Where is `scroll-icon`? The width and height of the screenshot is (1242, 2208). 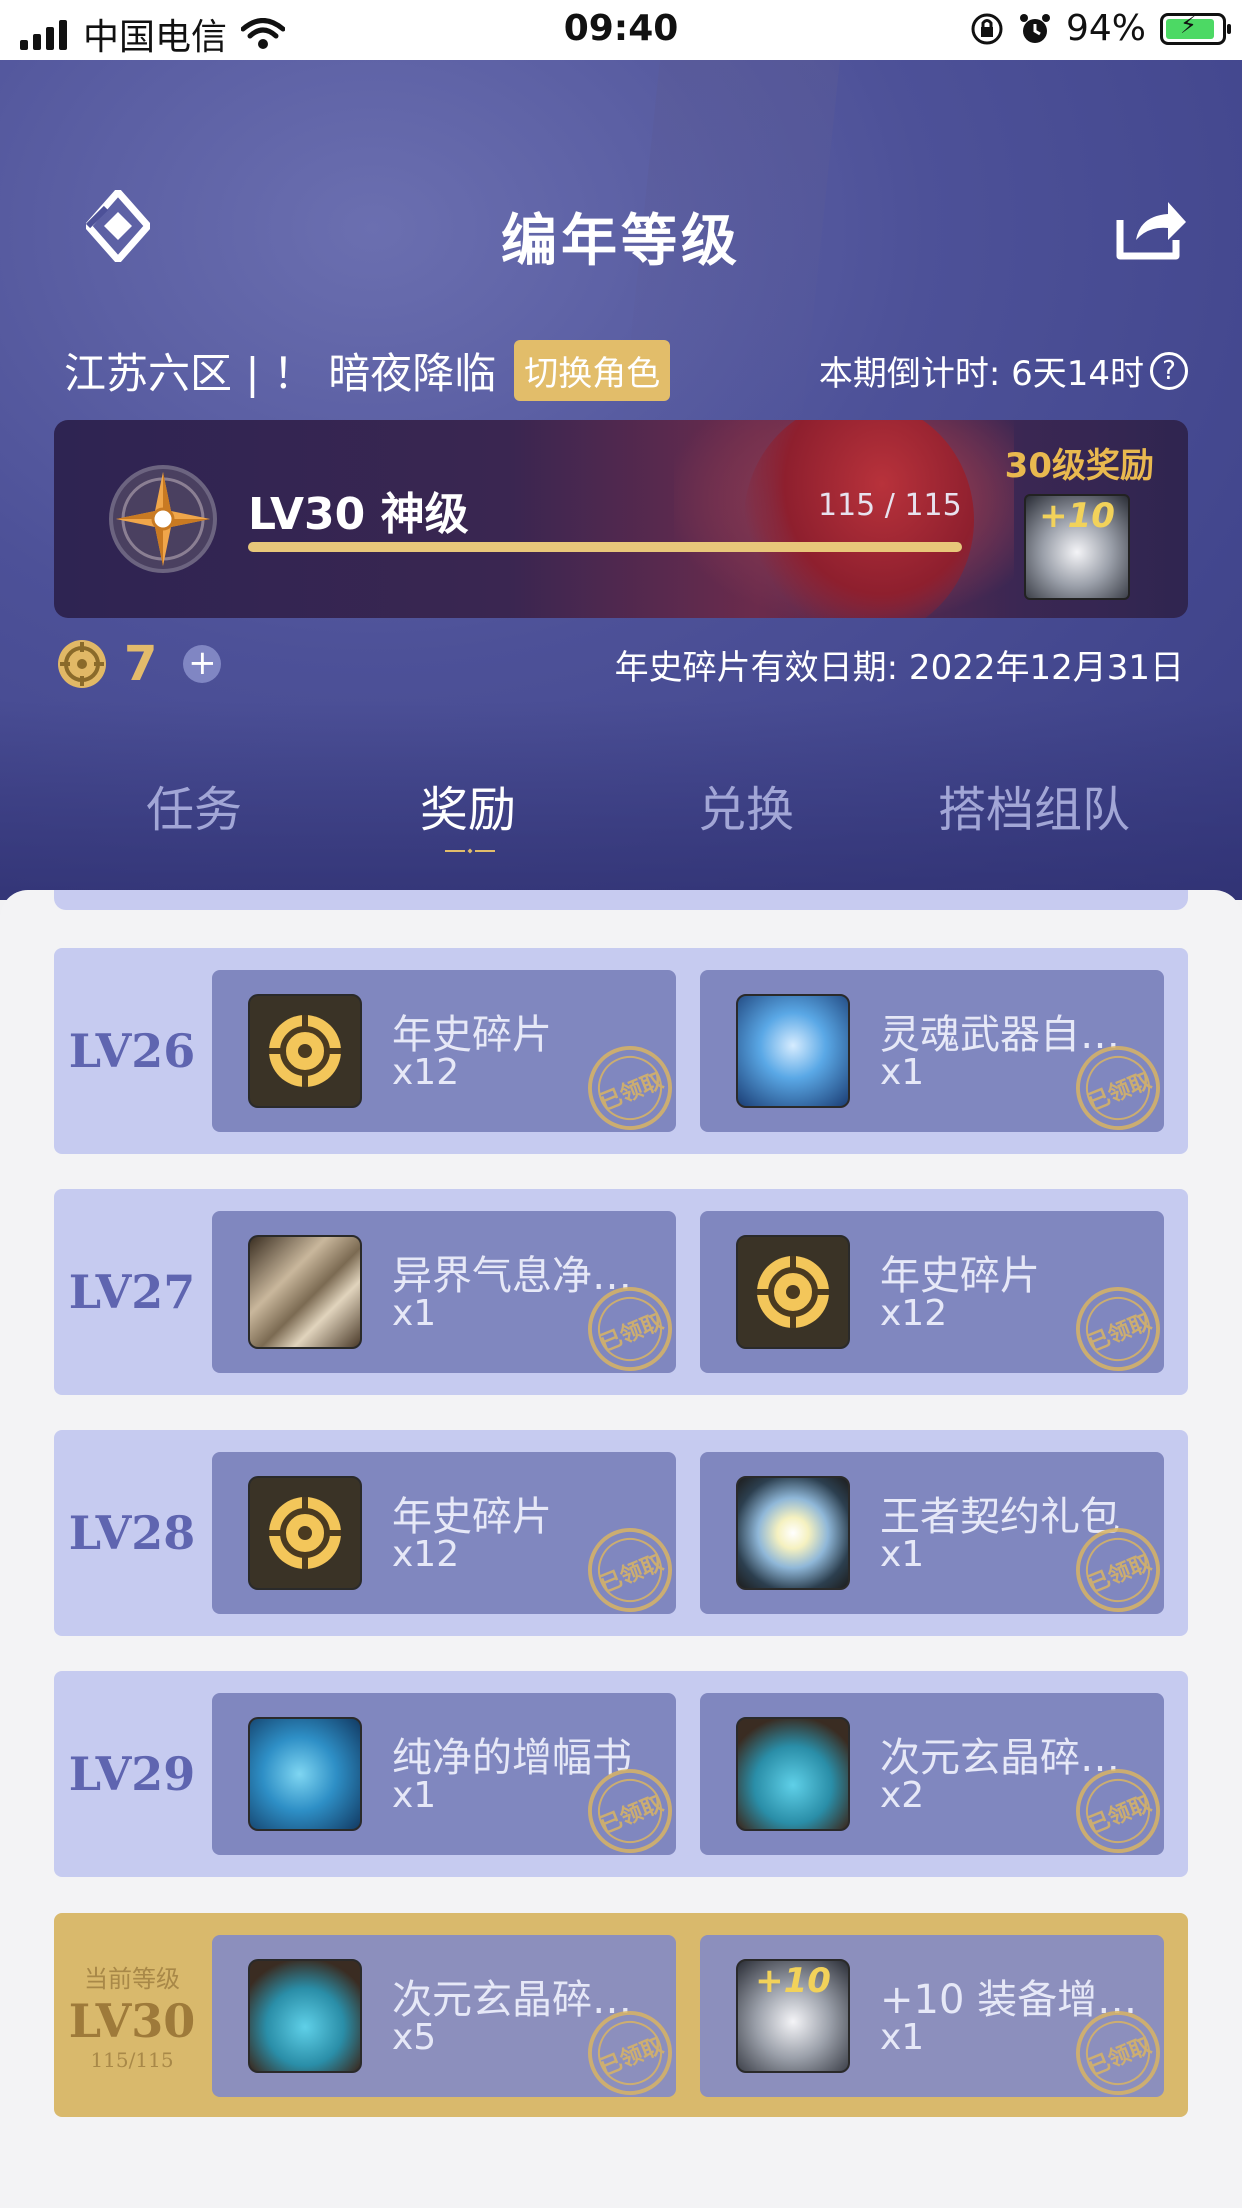 scroll-icon is located at coordinates (305, 1292).